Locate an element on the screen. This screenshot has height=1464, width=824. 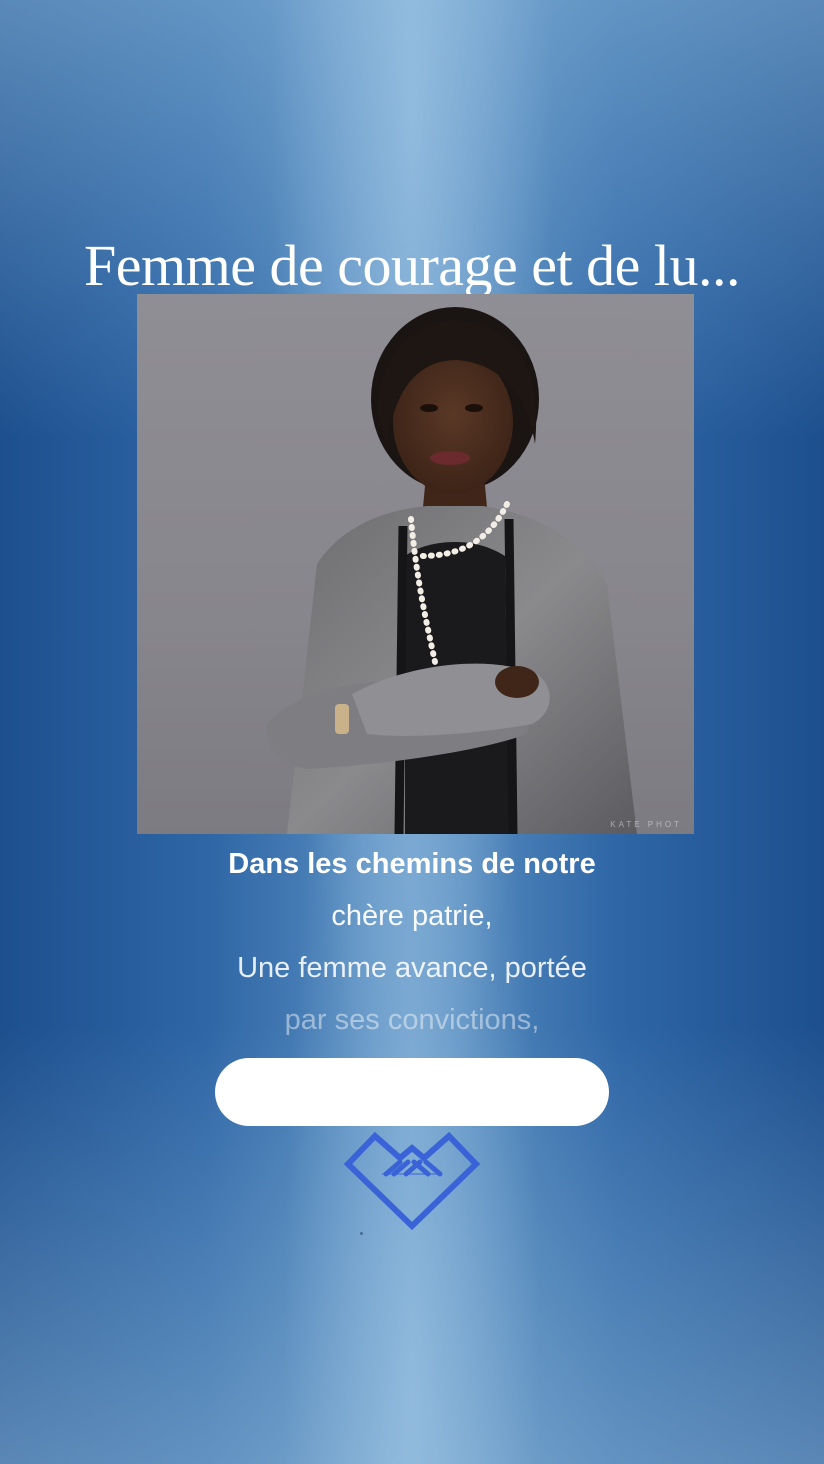
poem-line: chère patrie, is located at coordinates (412, 916).